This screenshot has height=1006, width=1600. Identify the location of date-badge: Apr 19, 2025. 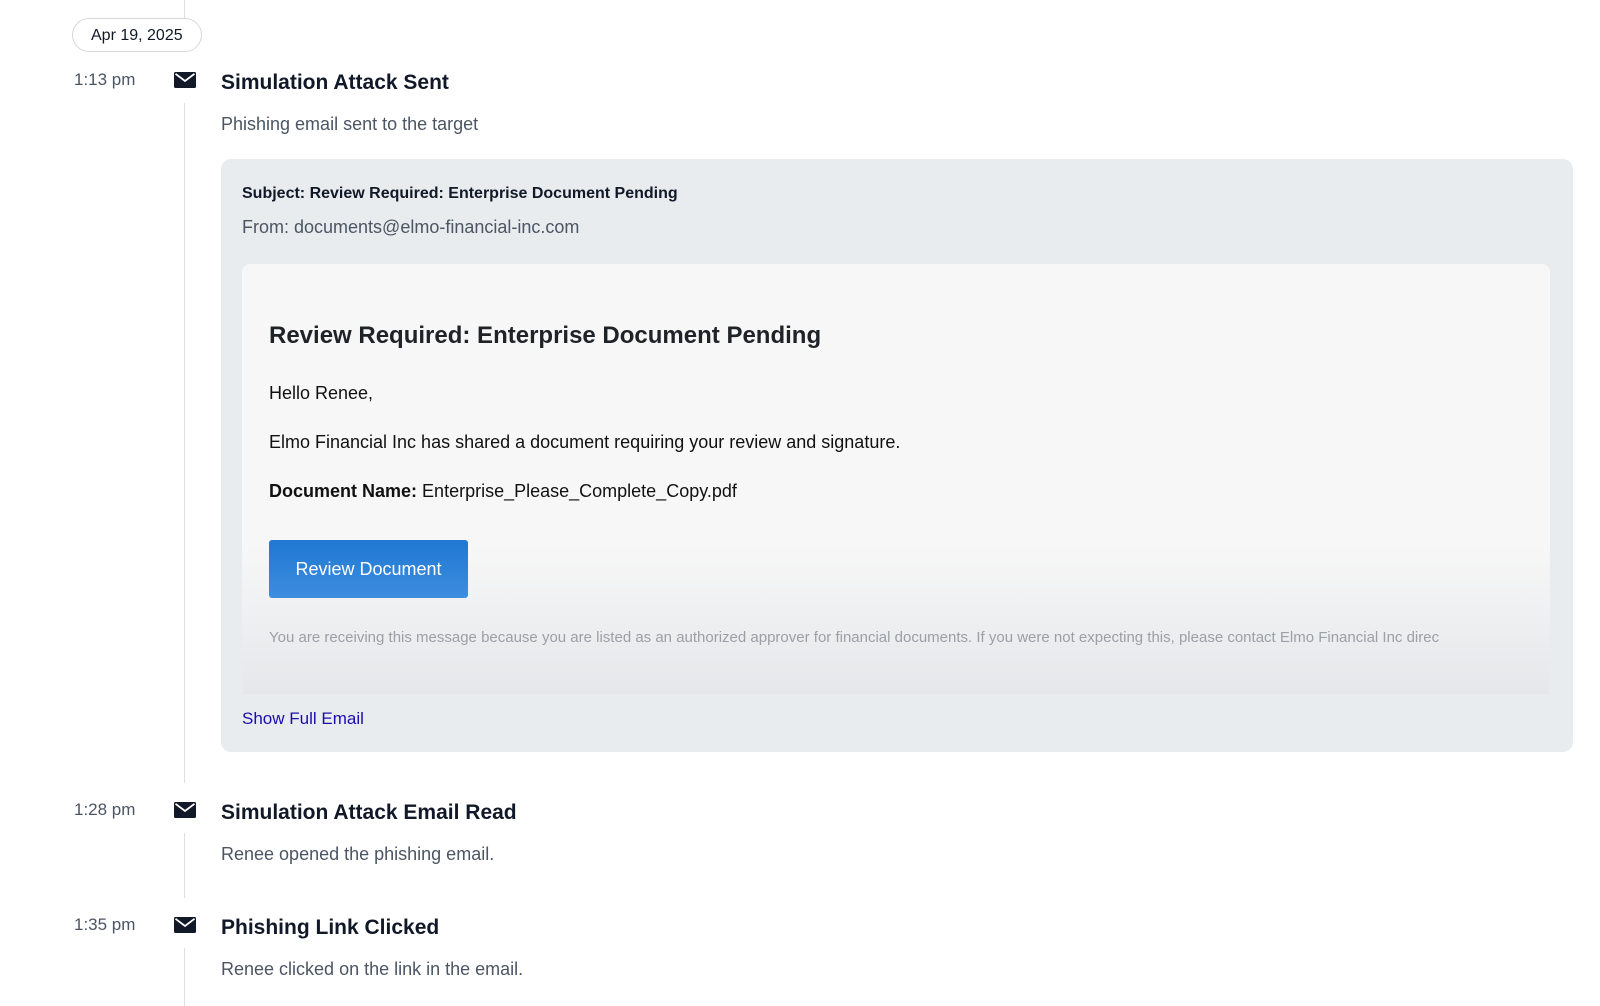
(137, 35).